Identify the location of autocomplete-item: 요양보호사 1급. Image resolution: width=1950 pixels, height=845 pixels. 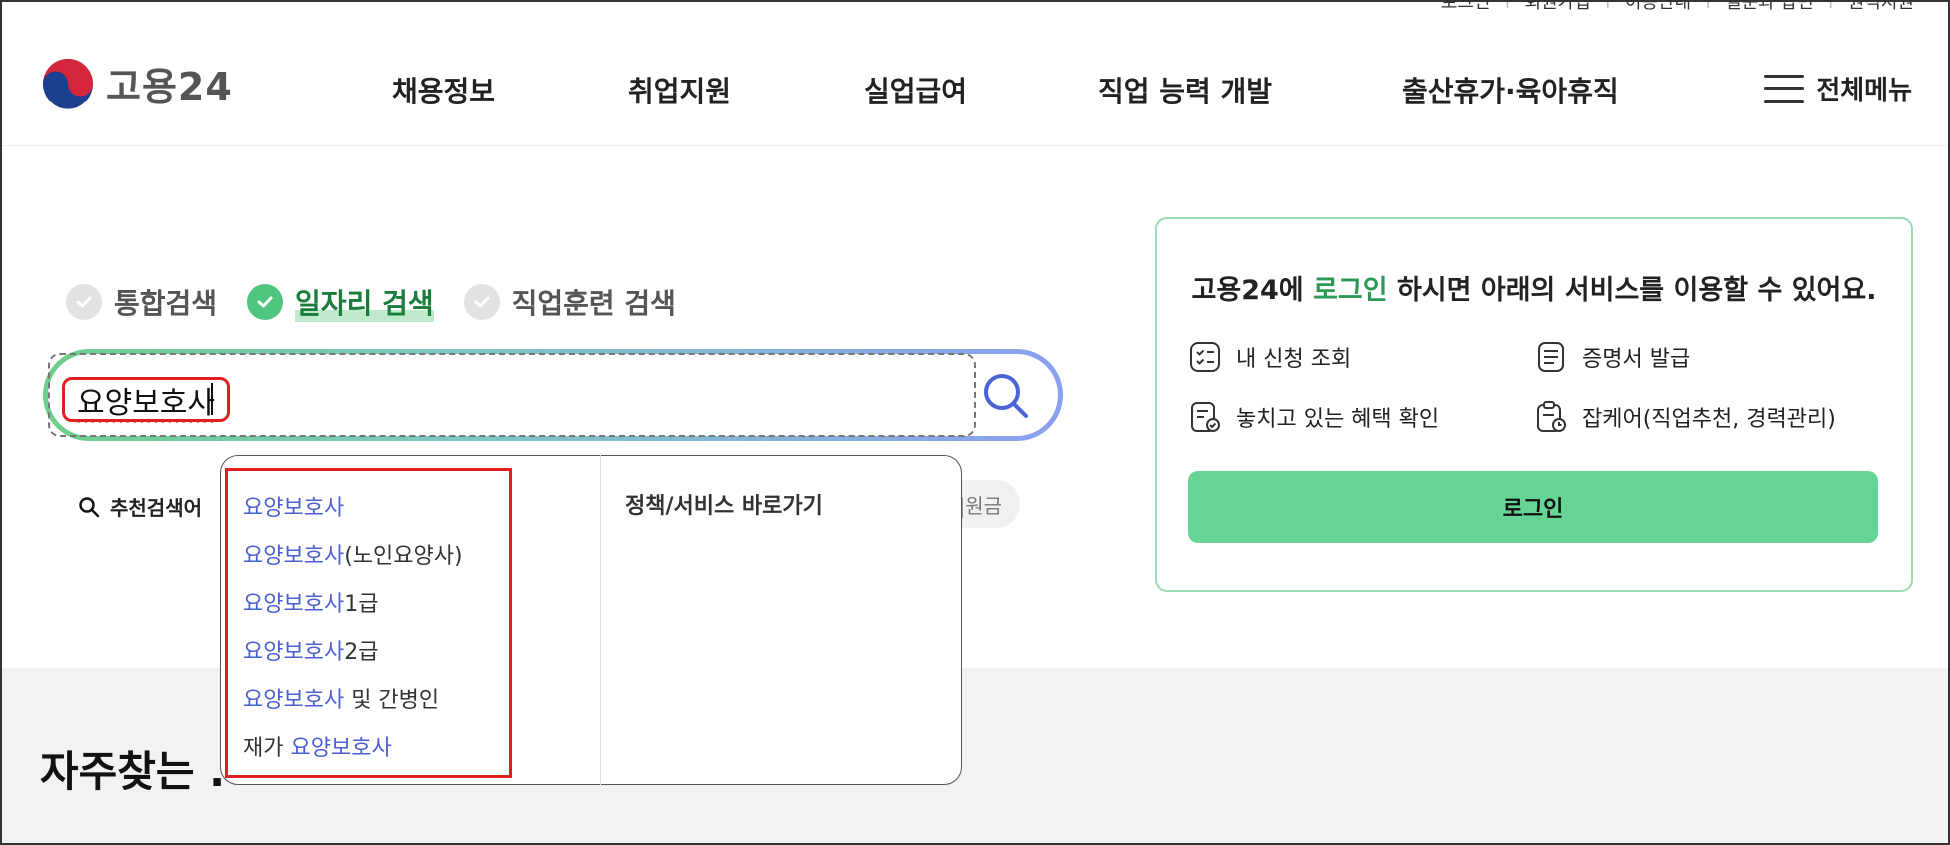
(353, 602).